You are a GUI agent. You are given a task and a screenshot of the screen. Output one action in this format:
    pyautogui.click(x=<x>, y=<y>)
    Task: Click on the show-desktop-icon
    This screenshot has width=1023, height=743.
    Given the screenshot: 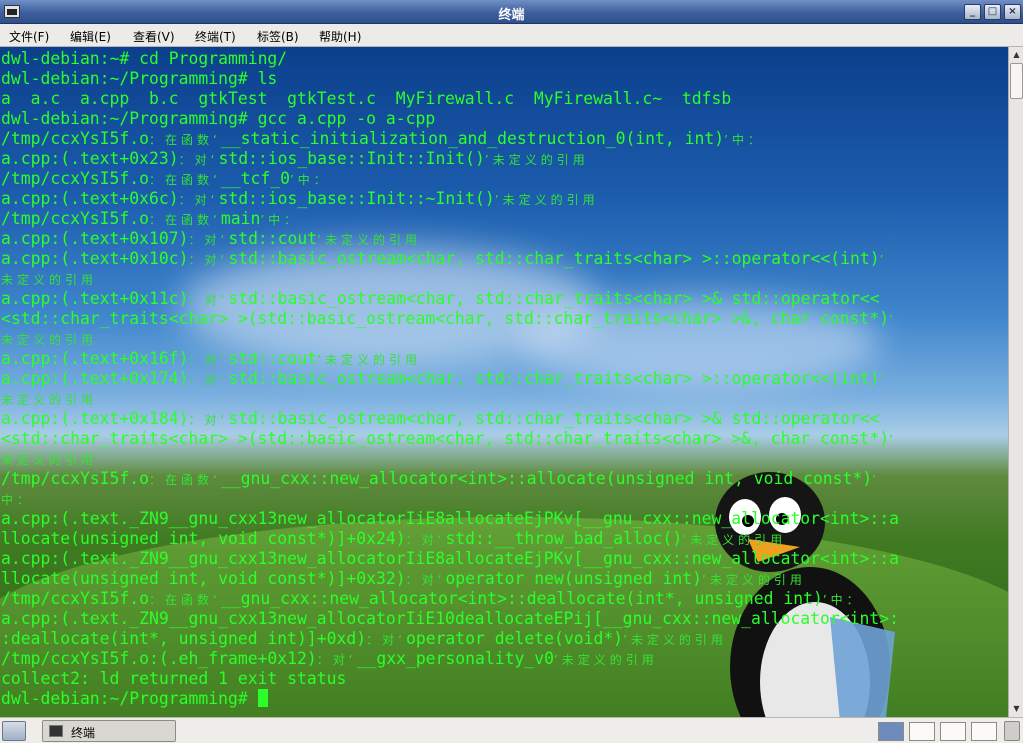 What is the action you would take?
    pyautogui.click(x=14, y=731)
    